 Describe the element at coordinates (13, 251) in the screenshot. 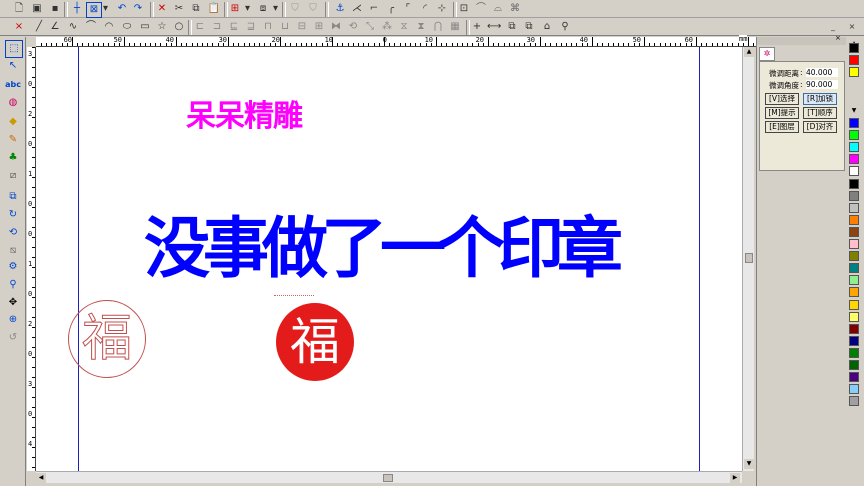

I see `skew-tool-icon: ⧅` at that location.